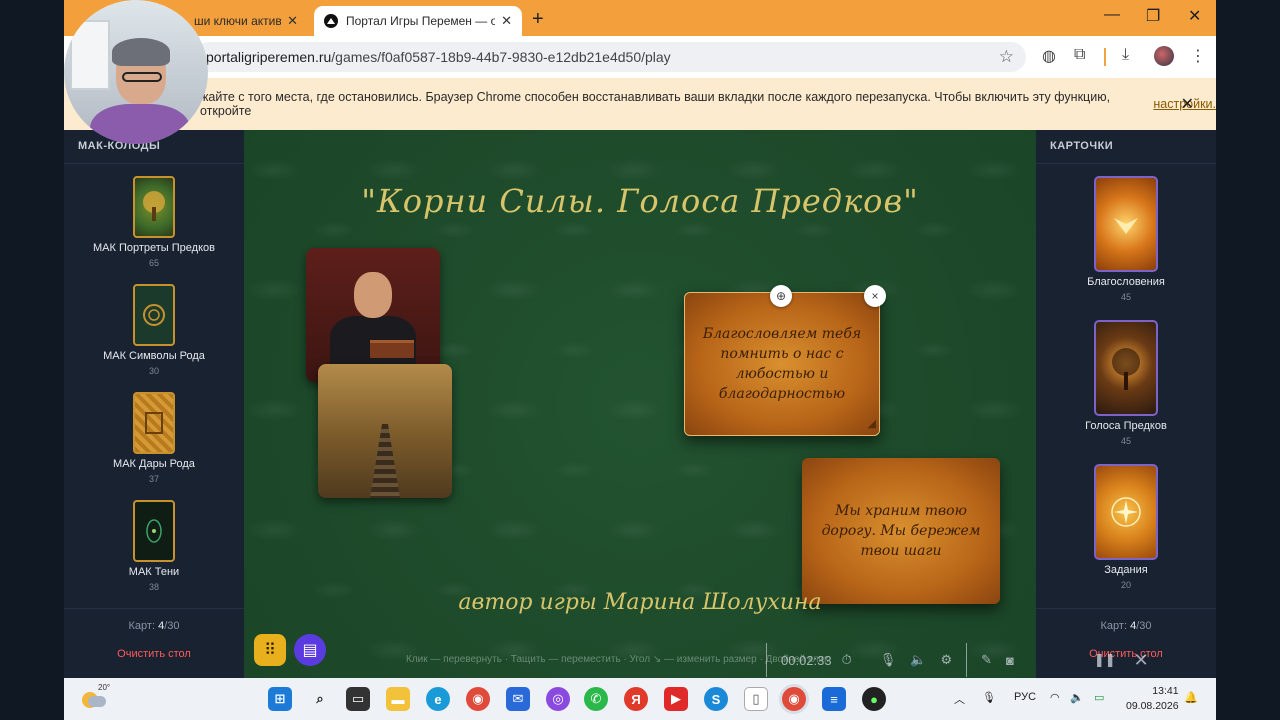  I want to click on portrait-face, so click(373, 295).